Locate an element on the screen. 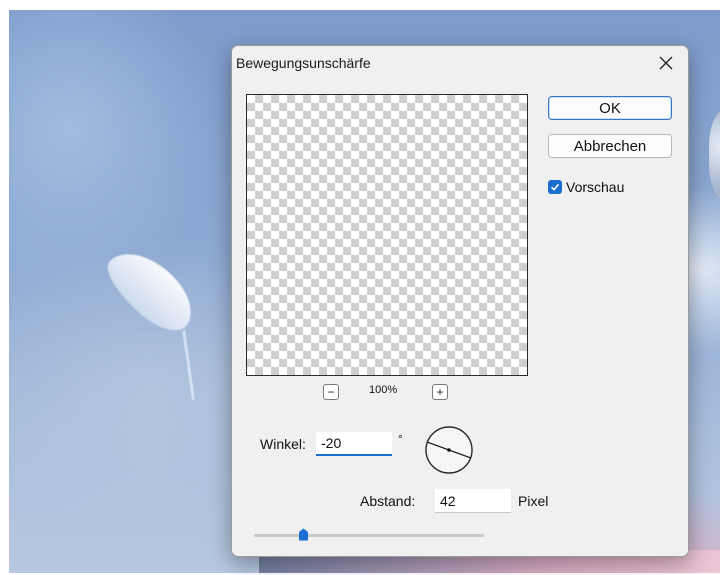 Image resolution: width=720 pixels, height=575 pixels. close-button is located at coordinates (666, 63).